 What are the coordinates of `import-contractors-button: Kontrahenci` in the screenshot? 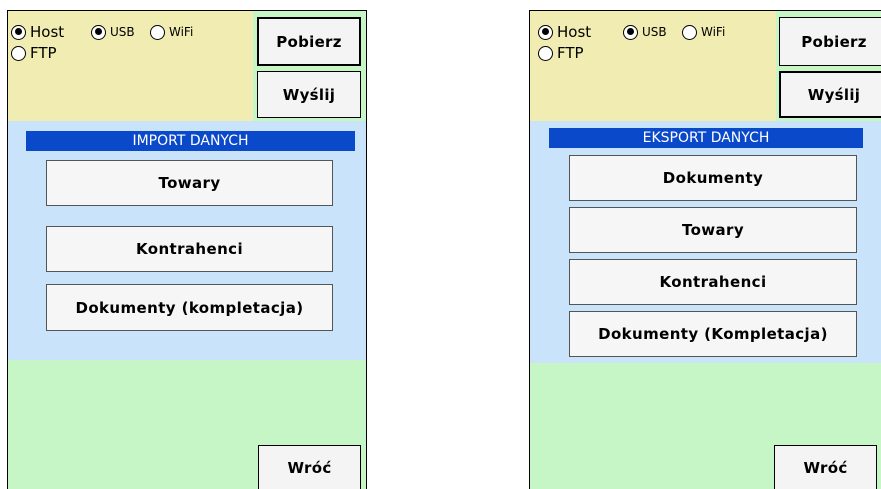 It's located at (189, 249).